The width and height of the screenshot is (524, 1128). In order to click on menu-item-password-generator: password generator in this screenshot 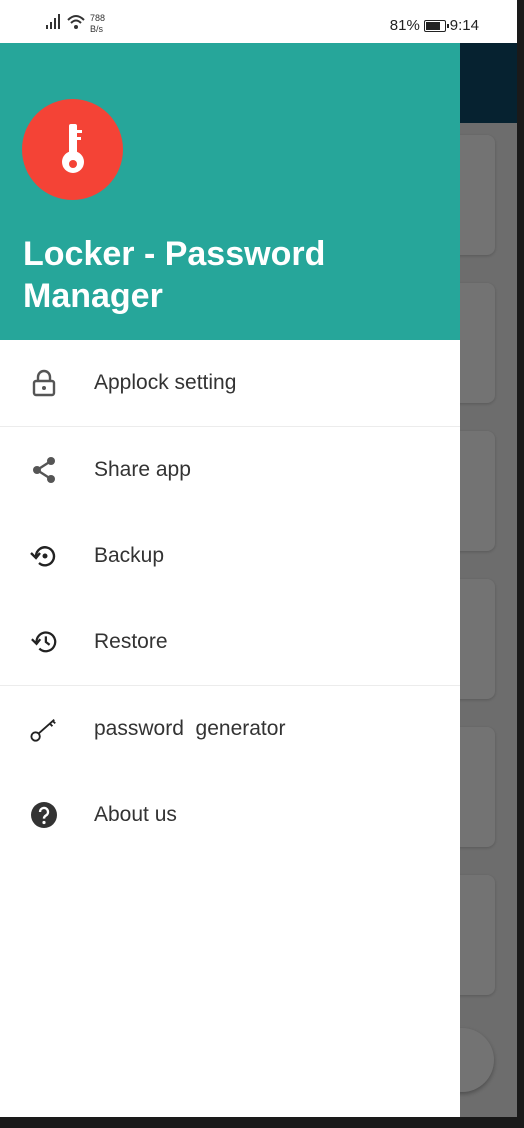, I will do `click(230, 729)`.